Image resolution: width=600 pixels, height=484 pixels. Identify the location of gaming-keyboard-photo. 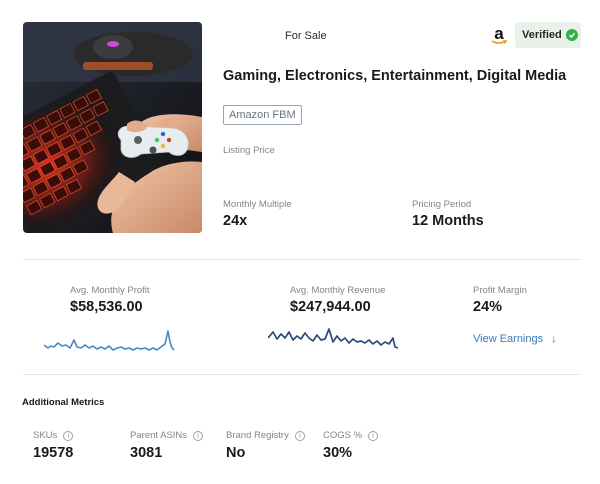
(112, 127).